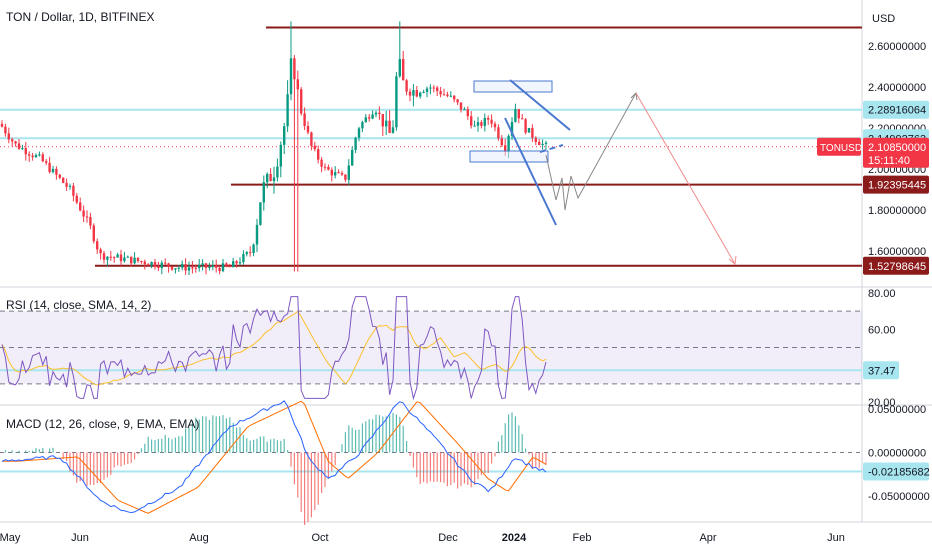  Describe the element at coordinates (841, 148) in the screenshot. I see `symbol-label: TONUSD` at that location.